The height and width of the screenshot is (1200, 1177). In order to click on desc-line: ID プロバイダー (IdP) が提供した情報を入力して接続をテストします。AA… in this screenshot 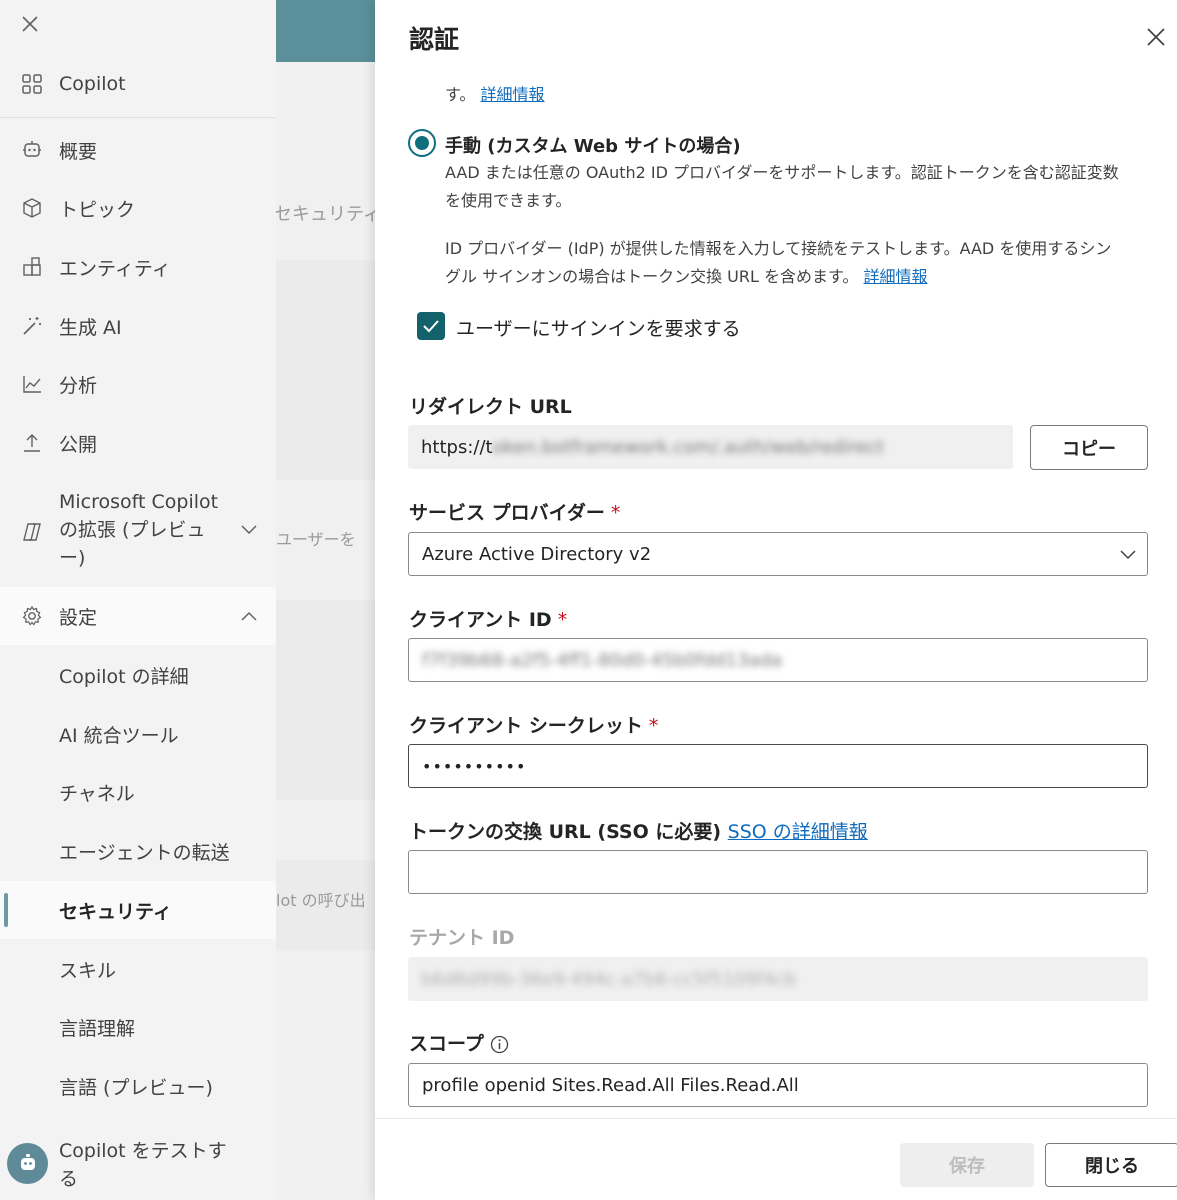, I will do `click(778, 248)`.